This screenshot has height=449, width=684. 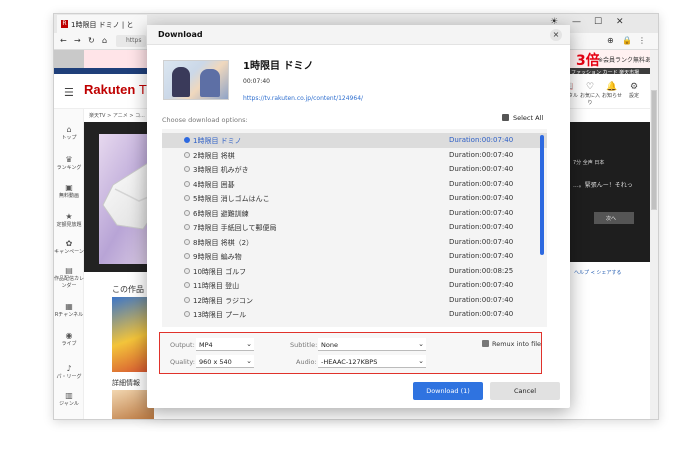 I want to click on episode-row: 8時限目 将棋（2） Duration:00:07:40, so click(x=354, y=242).